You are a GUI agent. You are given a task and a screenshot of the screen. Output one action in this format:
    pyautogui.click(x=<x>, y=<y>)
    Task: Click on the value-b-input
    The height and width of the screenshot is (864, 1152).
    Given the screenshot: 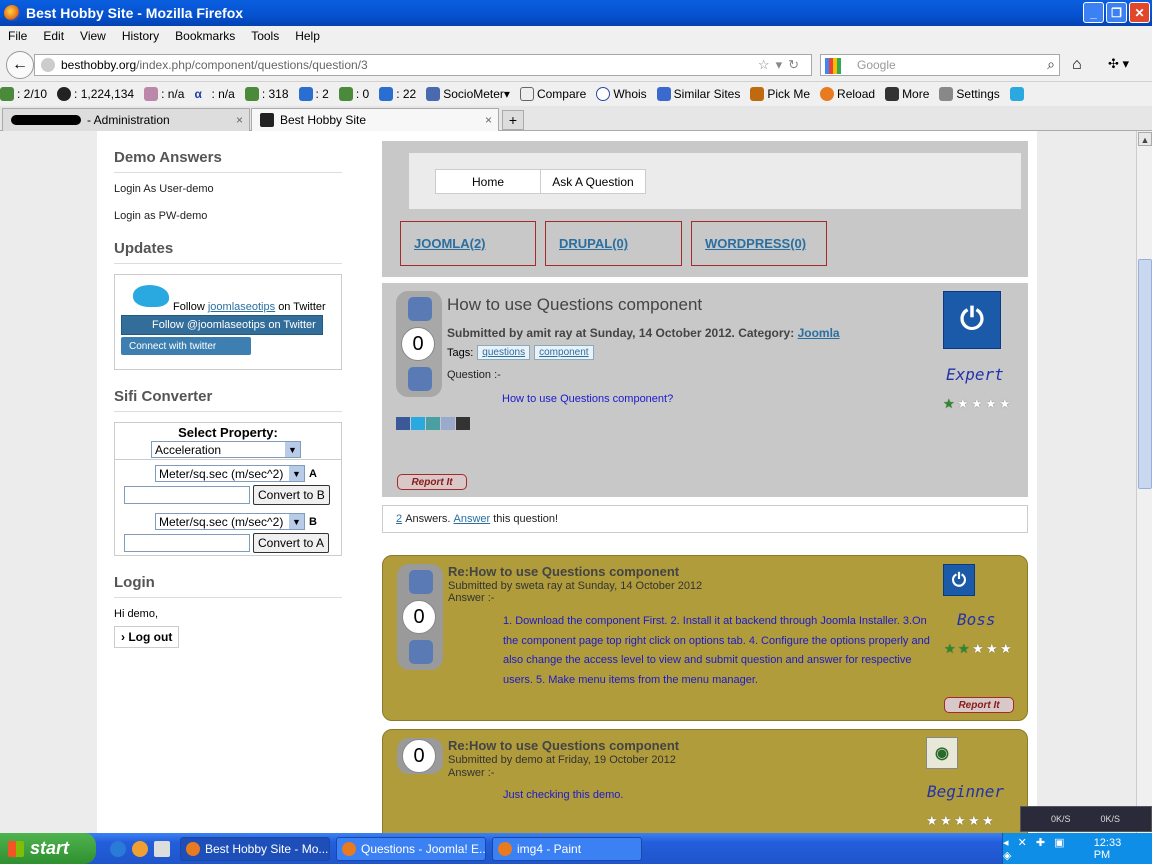 What is the action you would take?
    pyautogui.click(x=187, y=543)
    